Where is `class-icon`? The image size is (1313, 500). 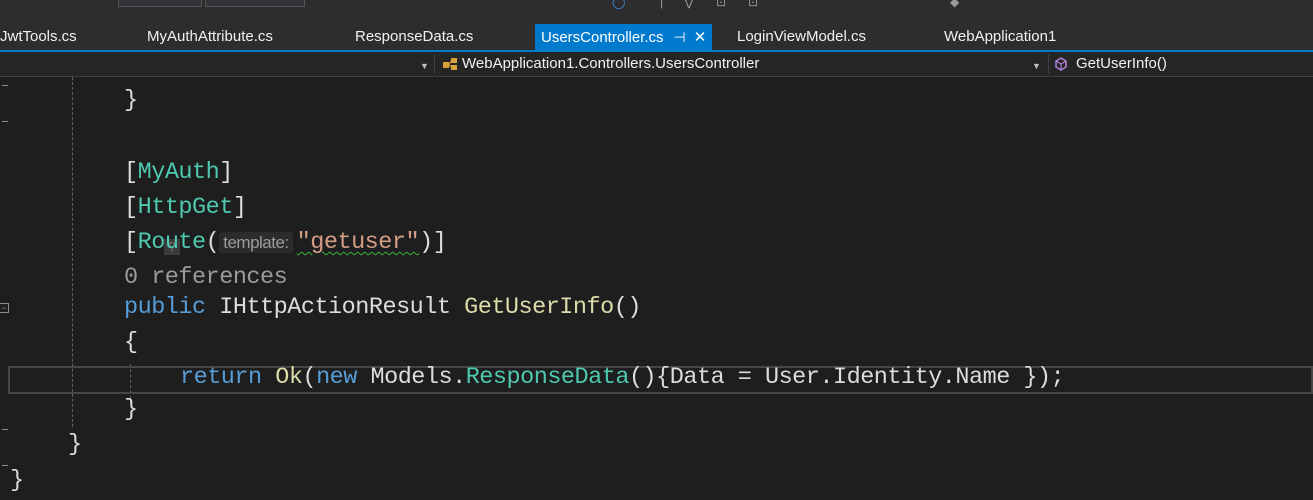
class-icon is located at coordinates (450, 64).